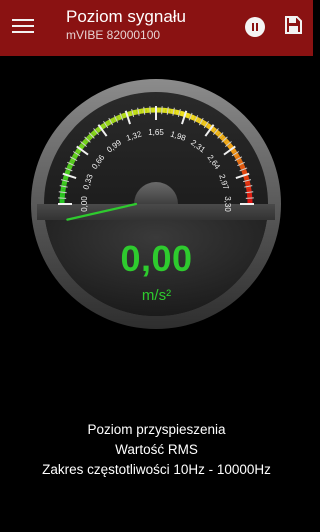 This screenshot has height=532, width=320. Describe the element at coordinates (156, 132) in the screenshot. I see `gauge-tick-label: 1,65` at that location.